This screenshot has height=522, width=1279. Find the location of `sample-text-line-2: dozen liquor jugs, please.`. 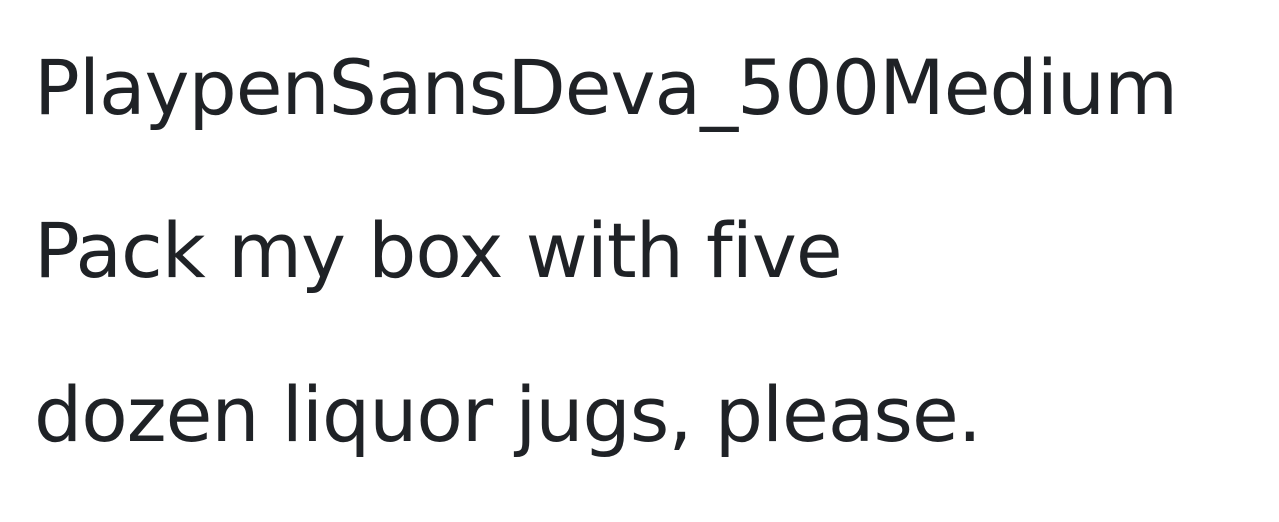

sample-text-line-2: dozen liquor jugs, please. is located at coordinates (508, 414).